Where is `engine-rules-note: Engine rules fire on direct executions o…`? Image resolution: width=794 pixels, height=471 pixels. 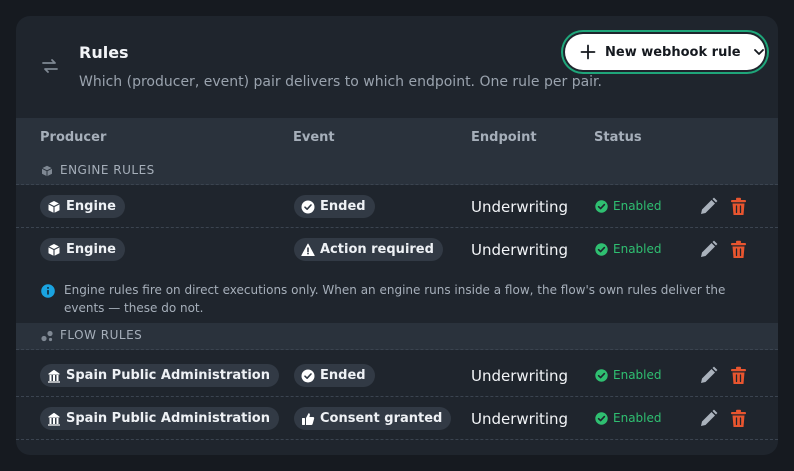 engine-rules-note: Engine rules fire on direct executions o… is located at coordinates (397, 296).